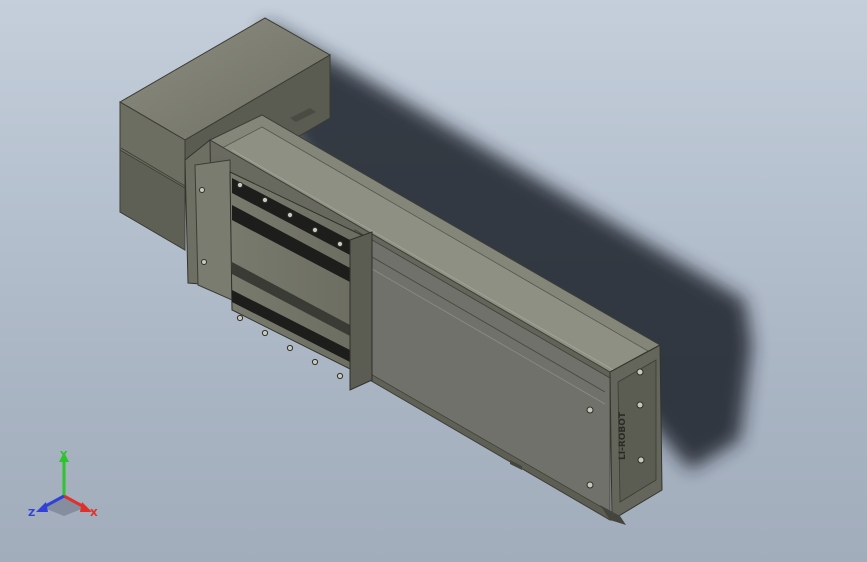 This screenshot has width=867, height=562. I want to click on brand-label: LI-ROBOT, so click(623, 435).